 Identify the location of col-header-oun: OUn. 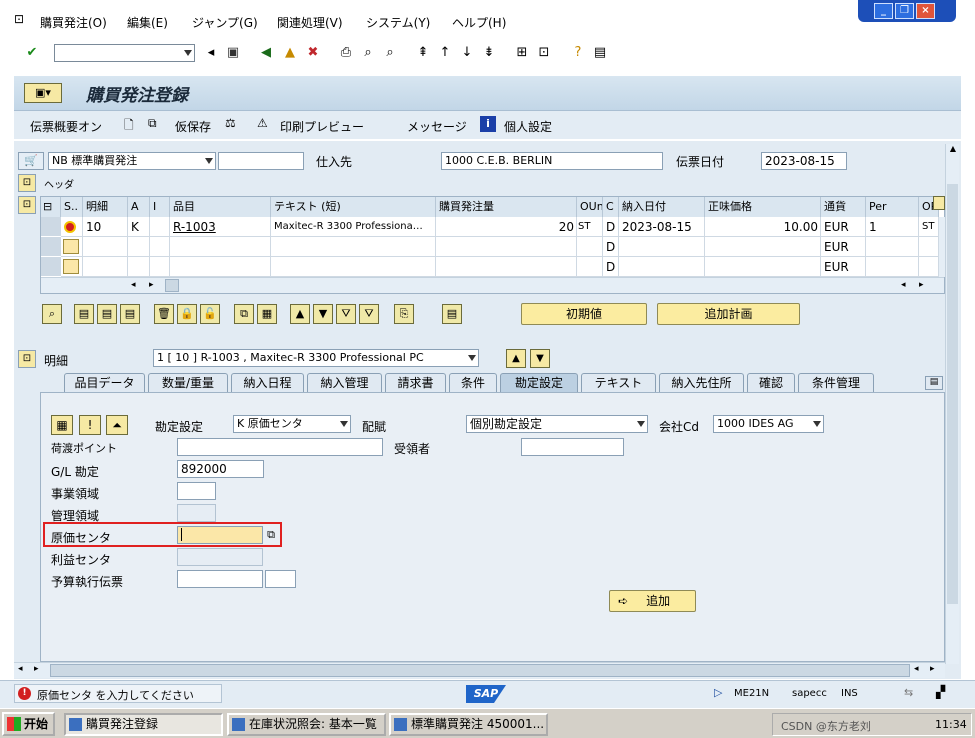
(590, 207).